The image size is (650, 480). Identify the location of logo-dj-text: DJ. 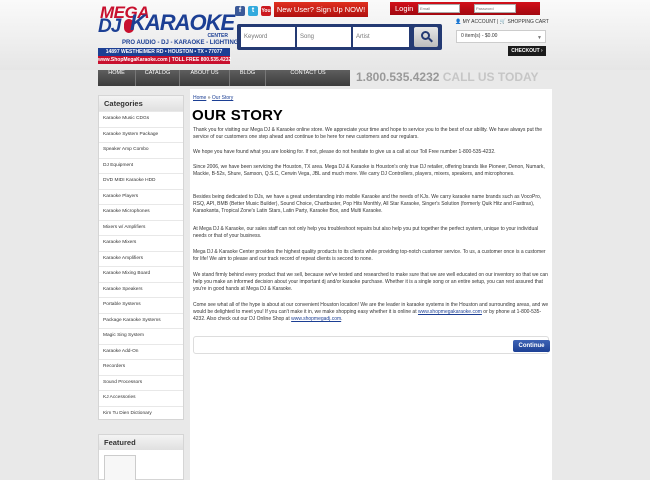
(109, 26).